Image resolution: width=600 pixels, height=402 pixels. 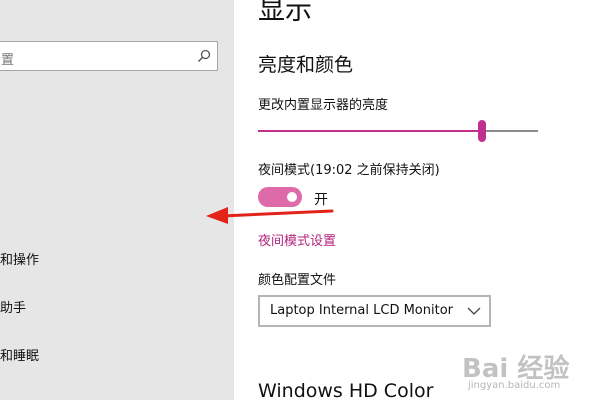 I want to click on sidebar-item-notifications-actions: 和操作, so click(x=19, y=258).